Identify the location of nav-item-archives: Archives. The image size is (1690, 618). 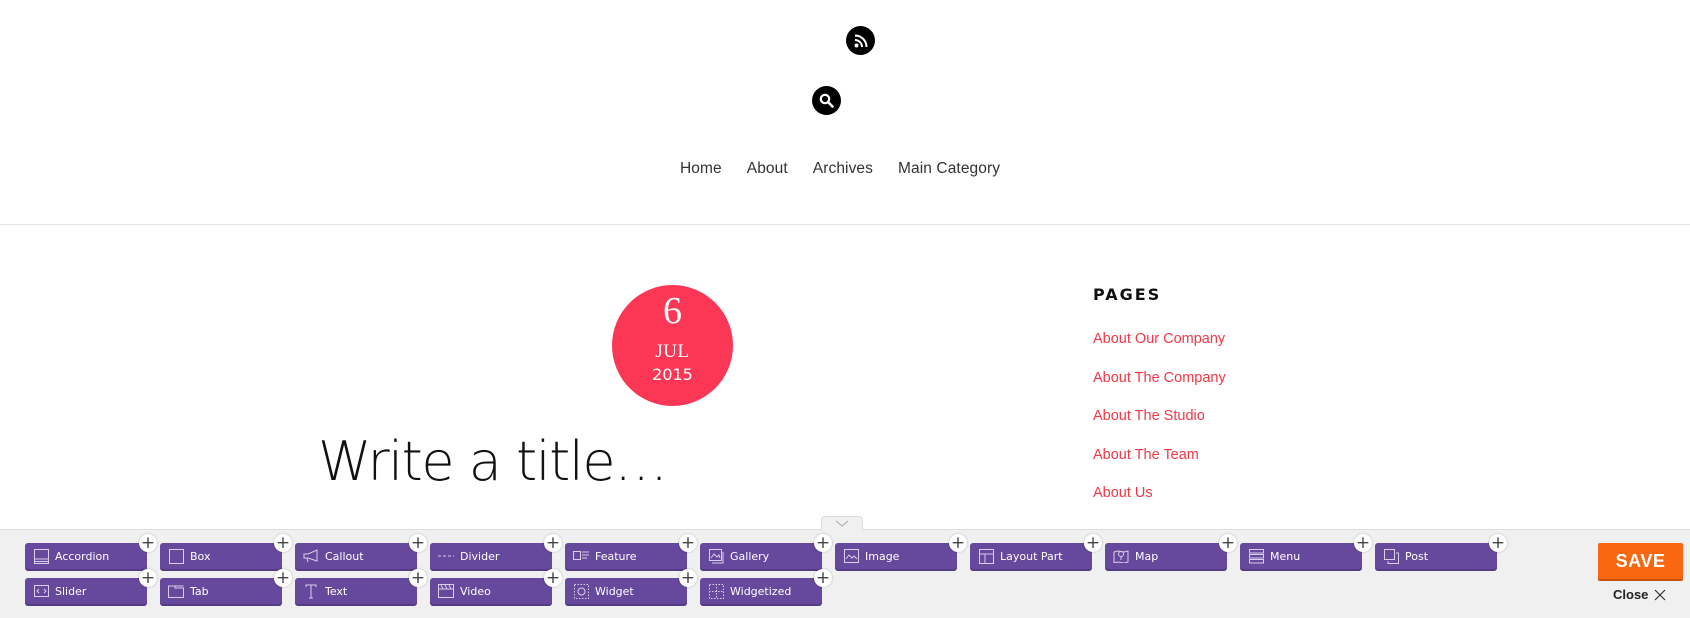
(843, 169).